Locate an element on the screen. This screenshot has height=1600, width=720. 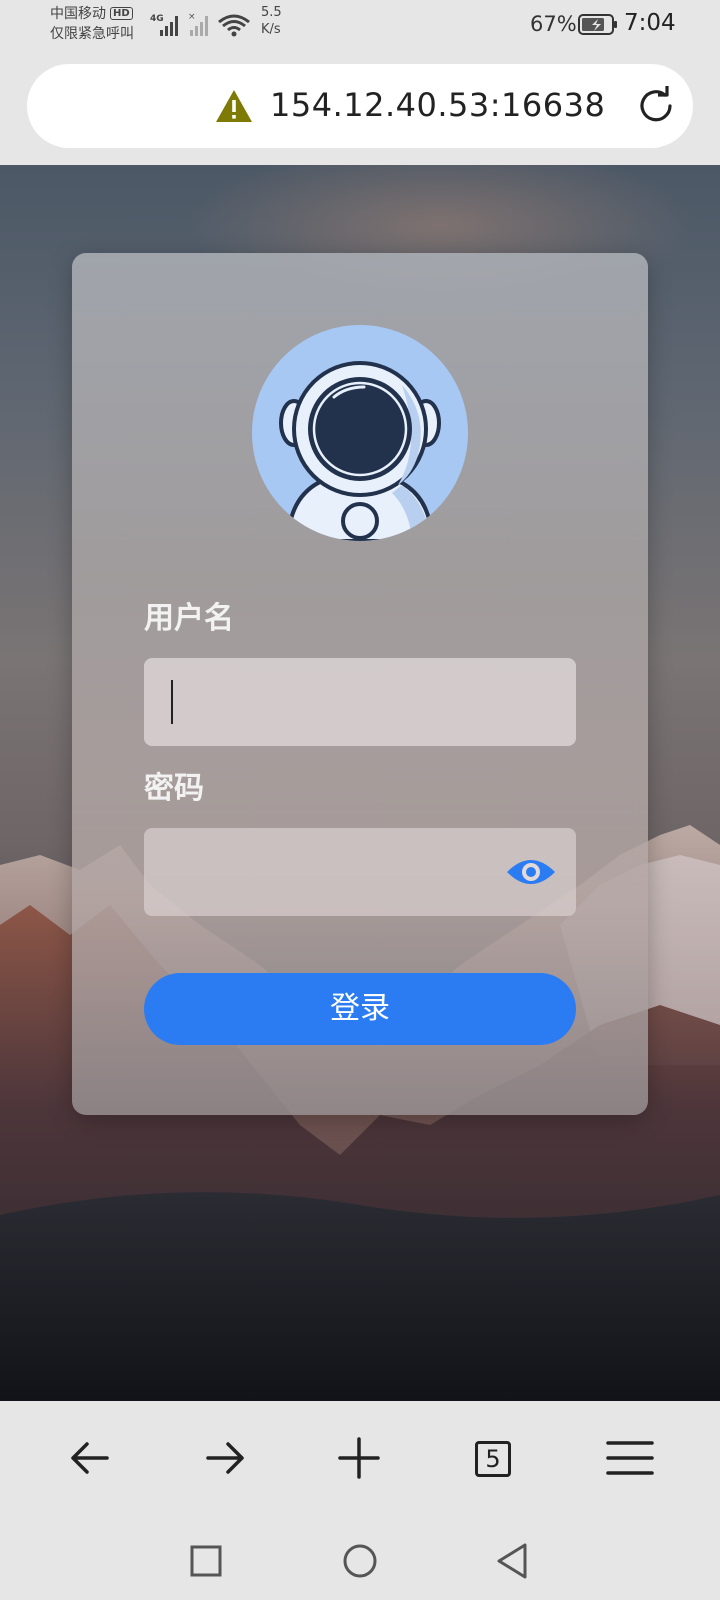
text-cursor is located at coordinates (172, 702).